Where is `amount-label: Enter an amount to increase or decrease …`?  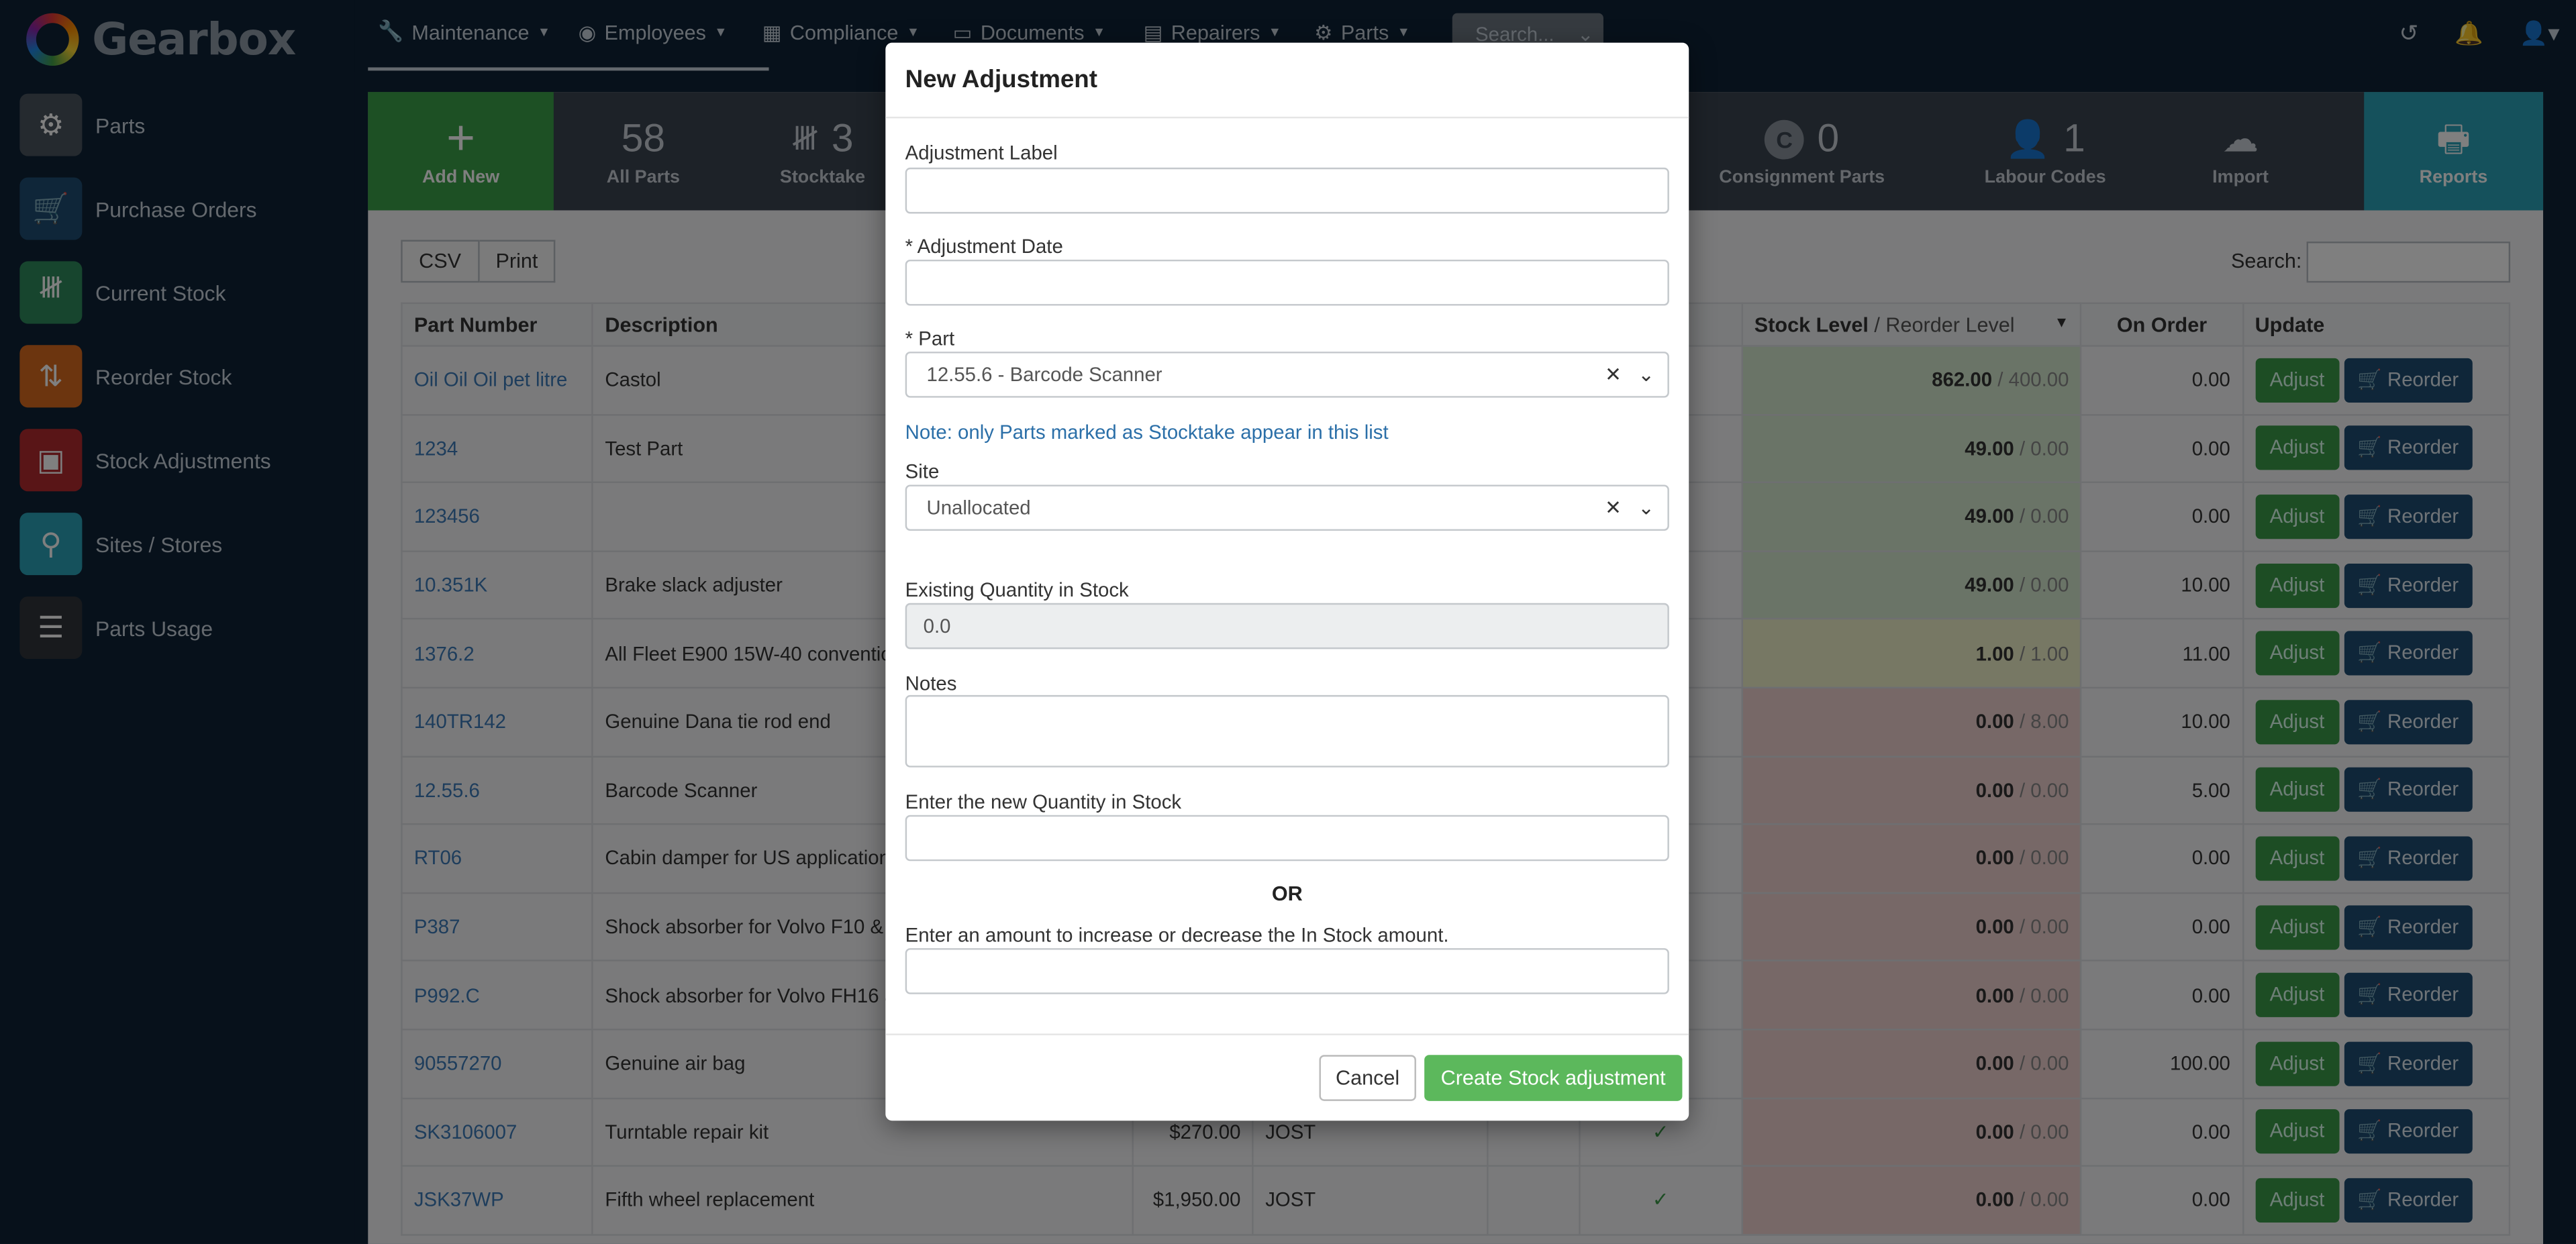 amount-label: Enter an amount to increase or decrease … is located at coordinates (1177, 935).